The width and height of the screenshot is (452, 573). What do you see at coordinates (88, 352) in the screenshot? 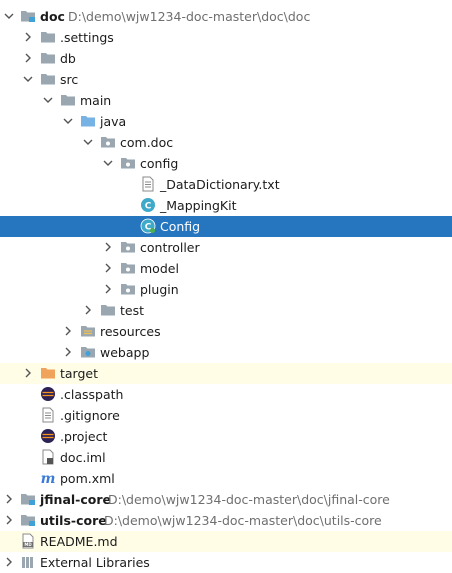
I see `web-folder-icon` at bounding box center [88, 352].